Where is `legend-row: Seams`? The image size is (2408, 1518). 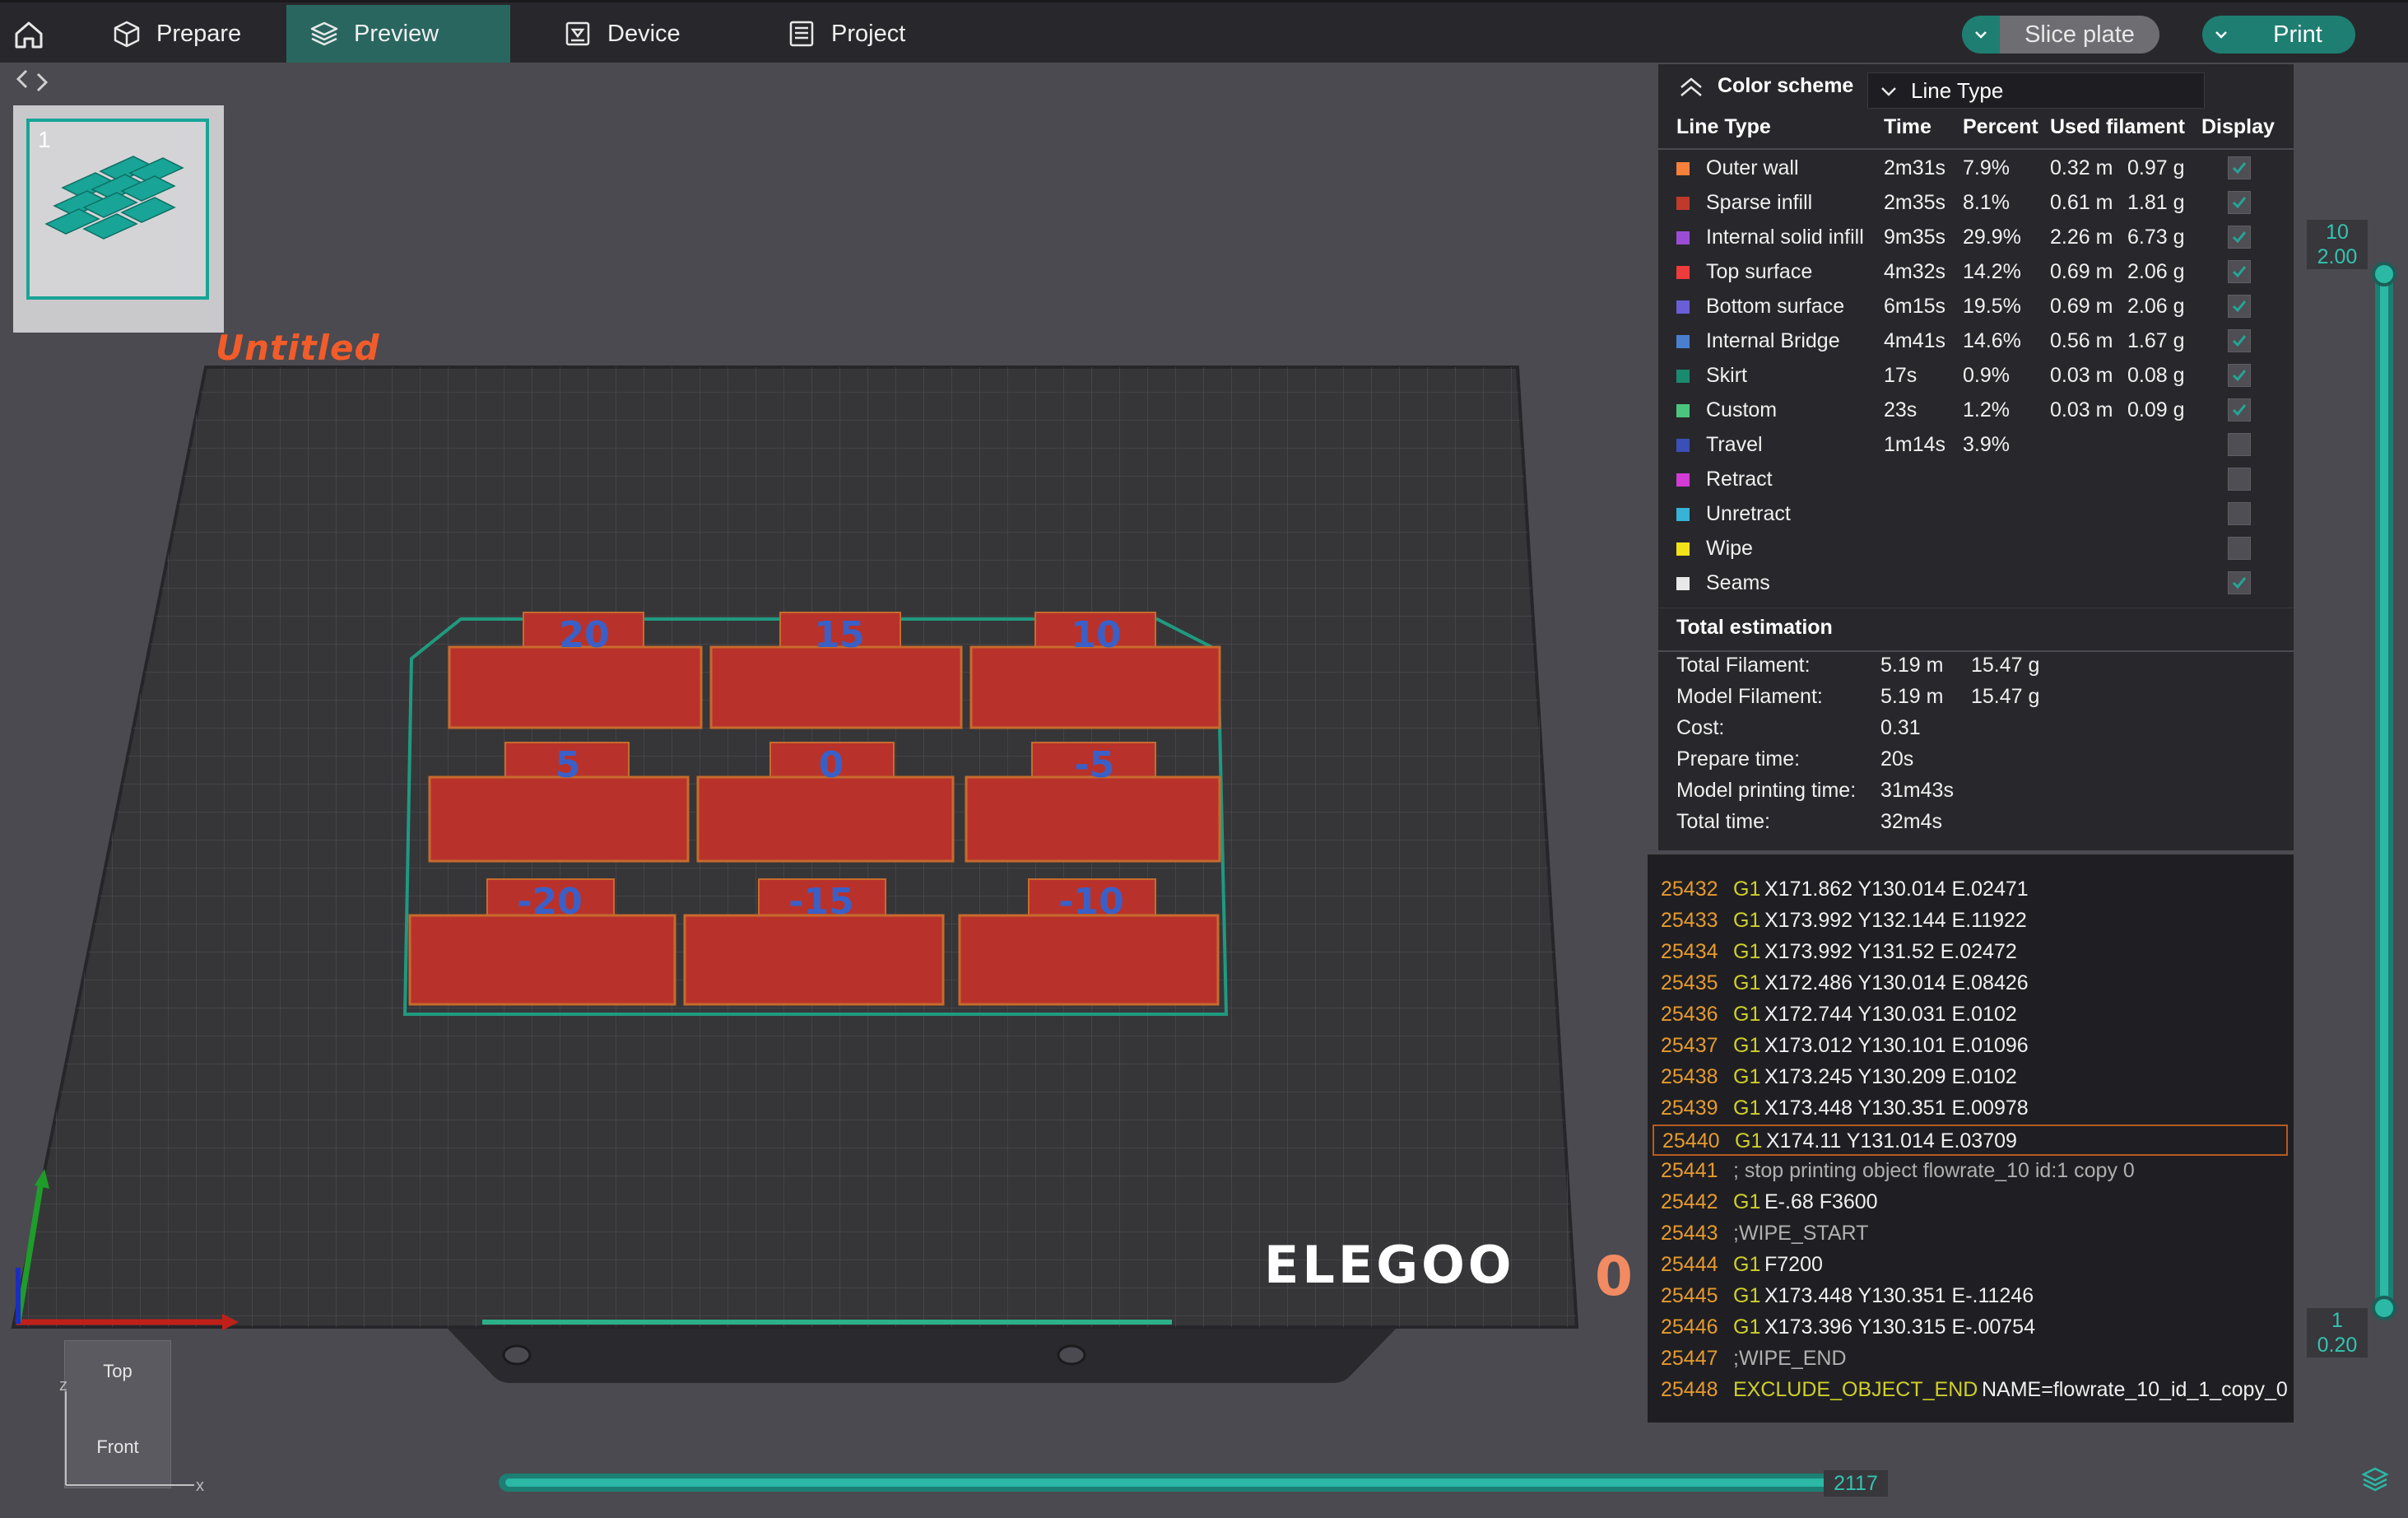
legend-row: Seams is located at coordinates (1976, 583).